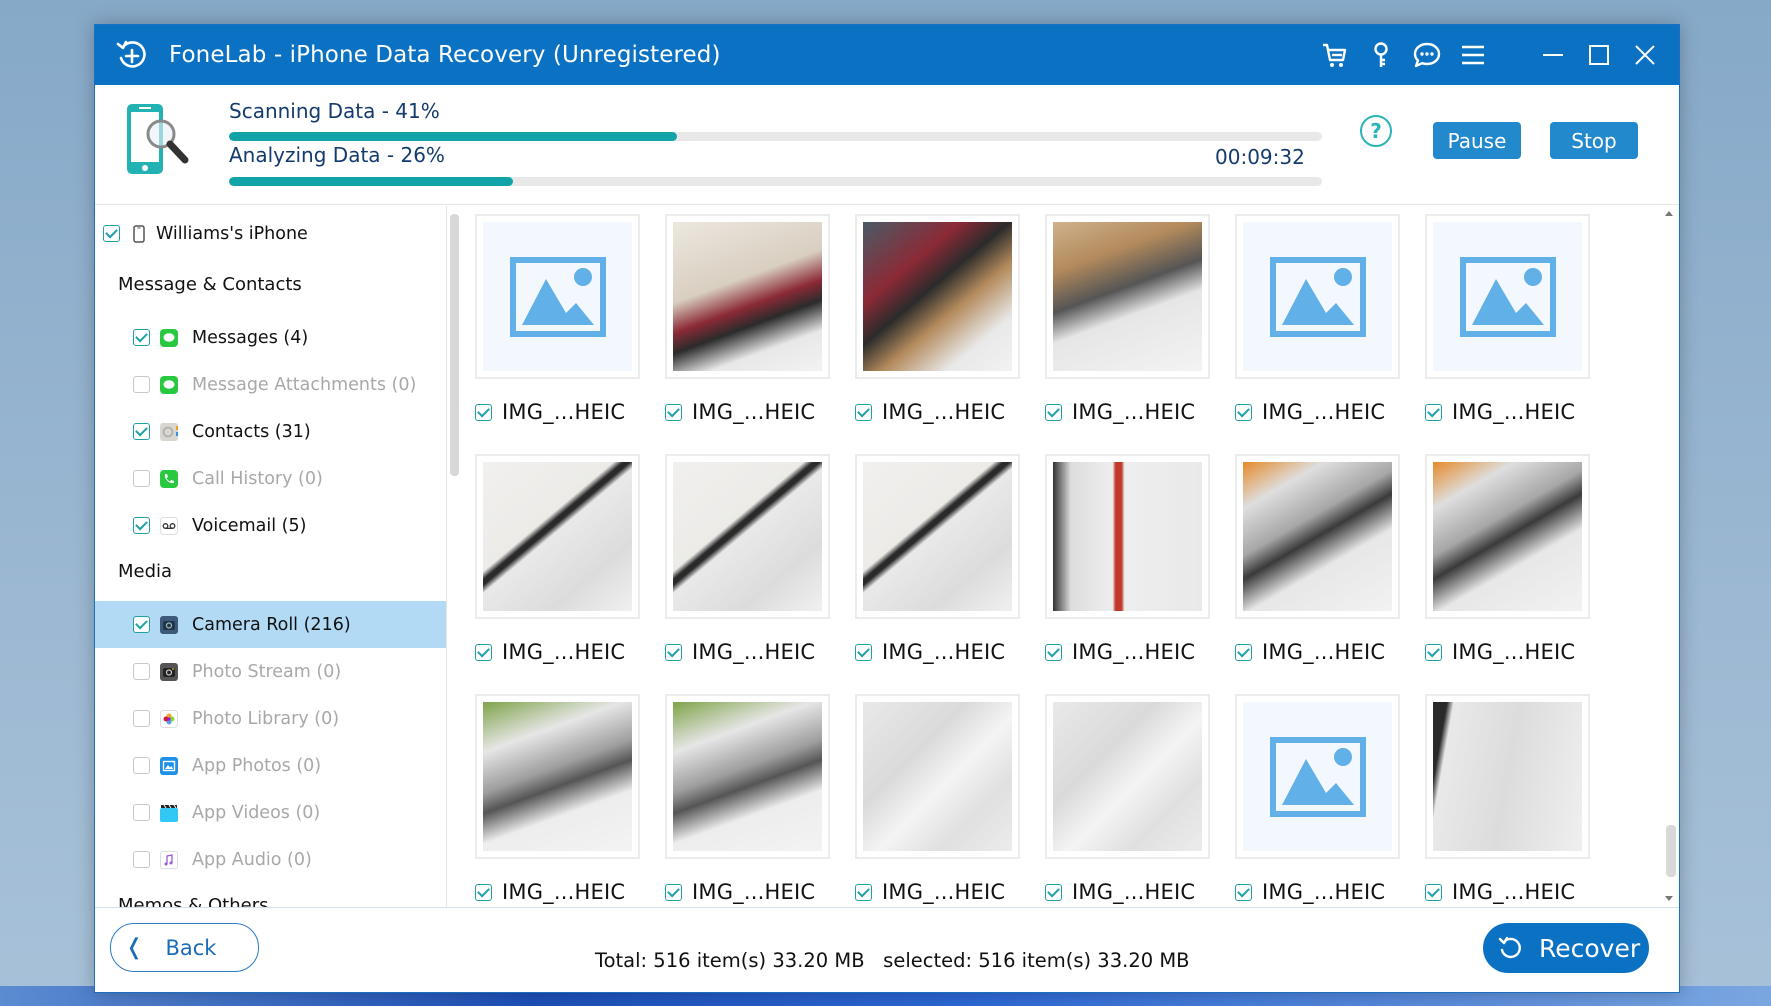 The image size is (1771, 1006). I want to click on maximize-icon, so click(1599, 55).